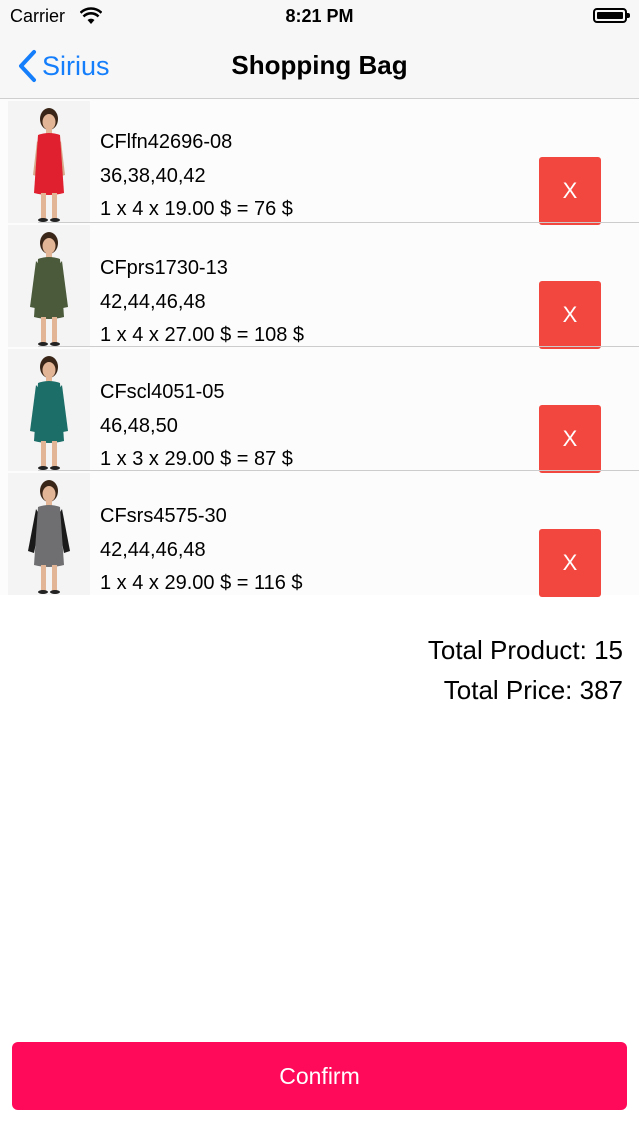 This screenshot has height=1136, width=639. I want to click on status-bar: Carrier 8:21 PM, so click(319, 17).